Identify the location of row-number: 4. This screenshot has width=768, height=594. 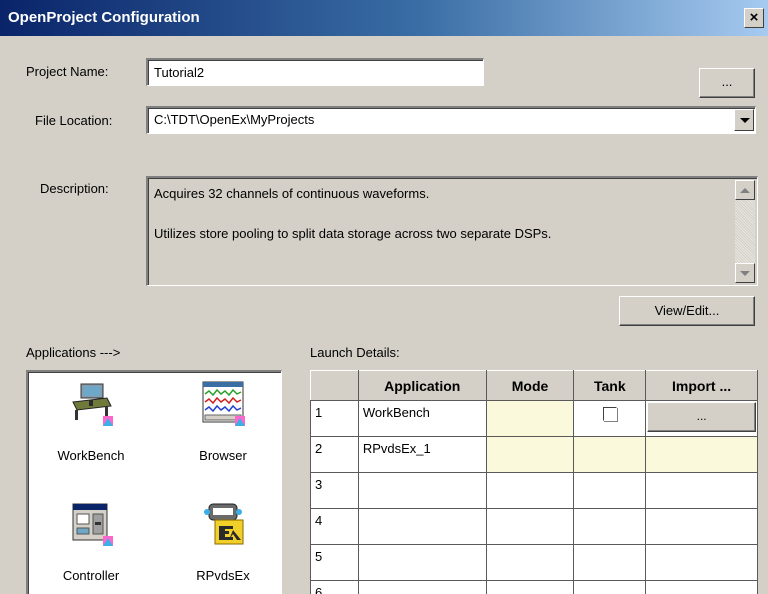
(334, 526).